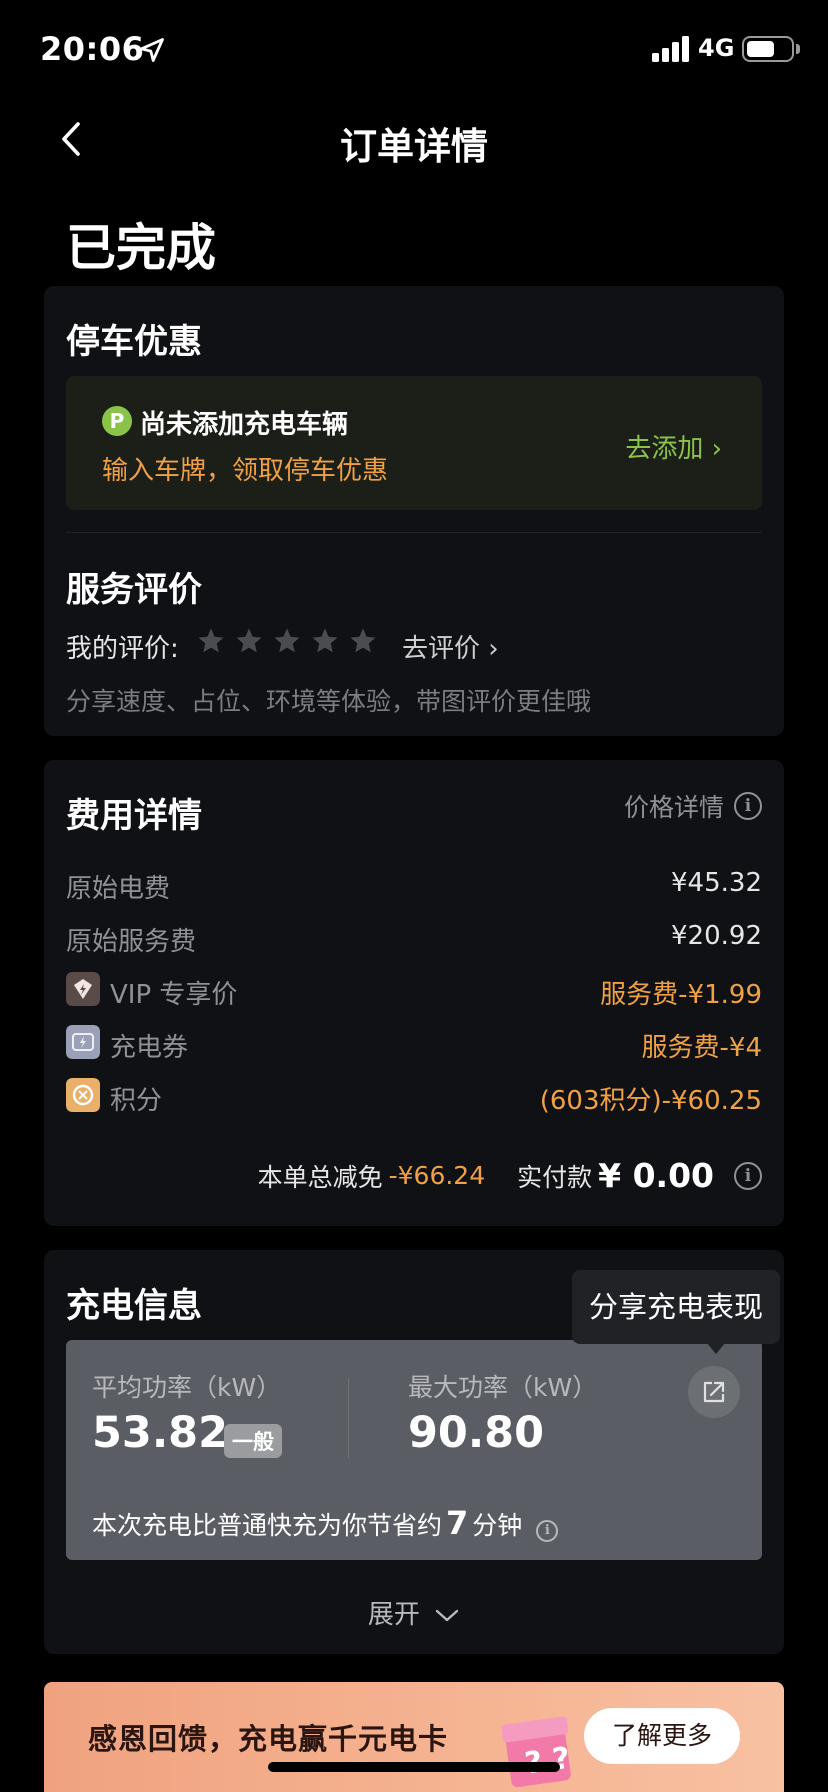 This screenshot has height=1792, width=828. Describe the element at coordinates (650, 1101) in the screenshot. I see `fee-value: (603积分)-¥60.25` at that location.